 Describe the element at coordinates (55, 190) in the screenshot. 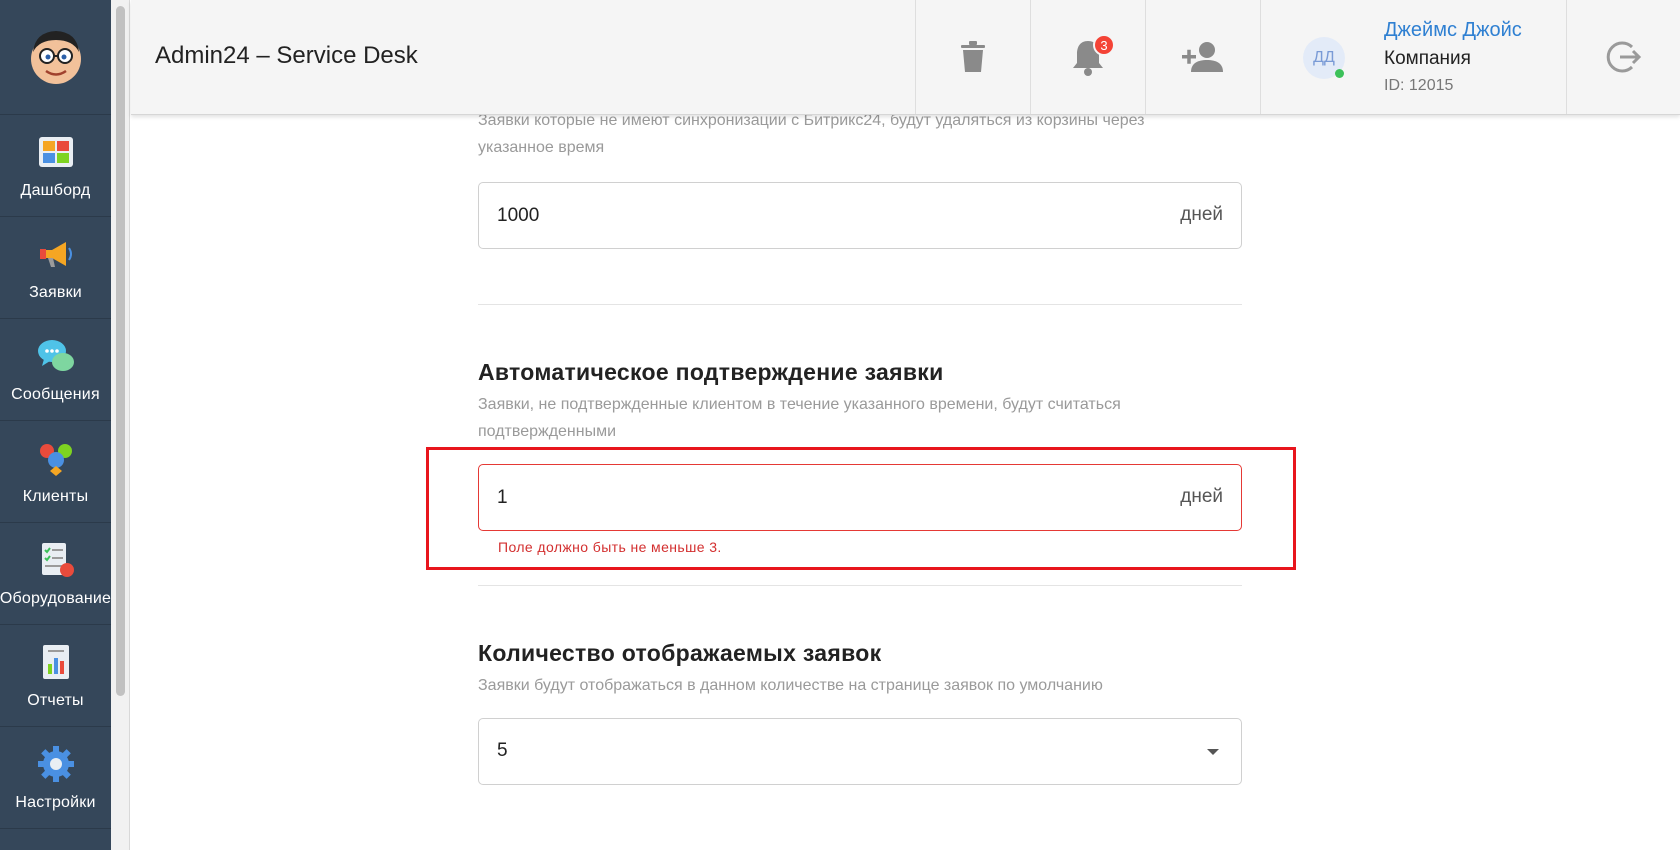

I see `sidebar-item-label: Дашборд` at that location.